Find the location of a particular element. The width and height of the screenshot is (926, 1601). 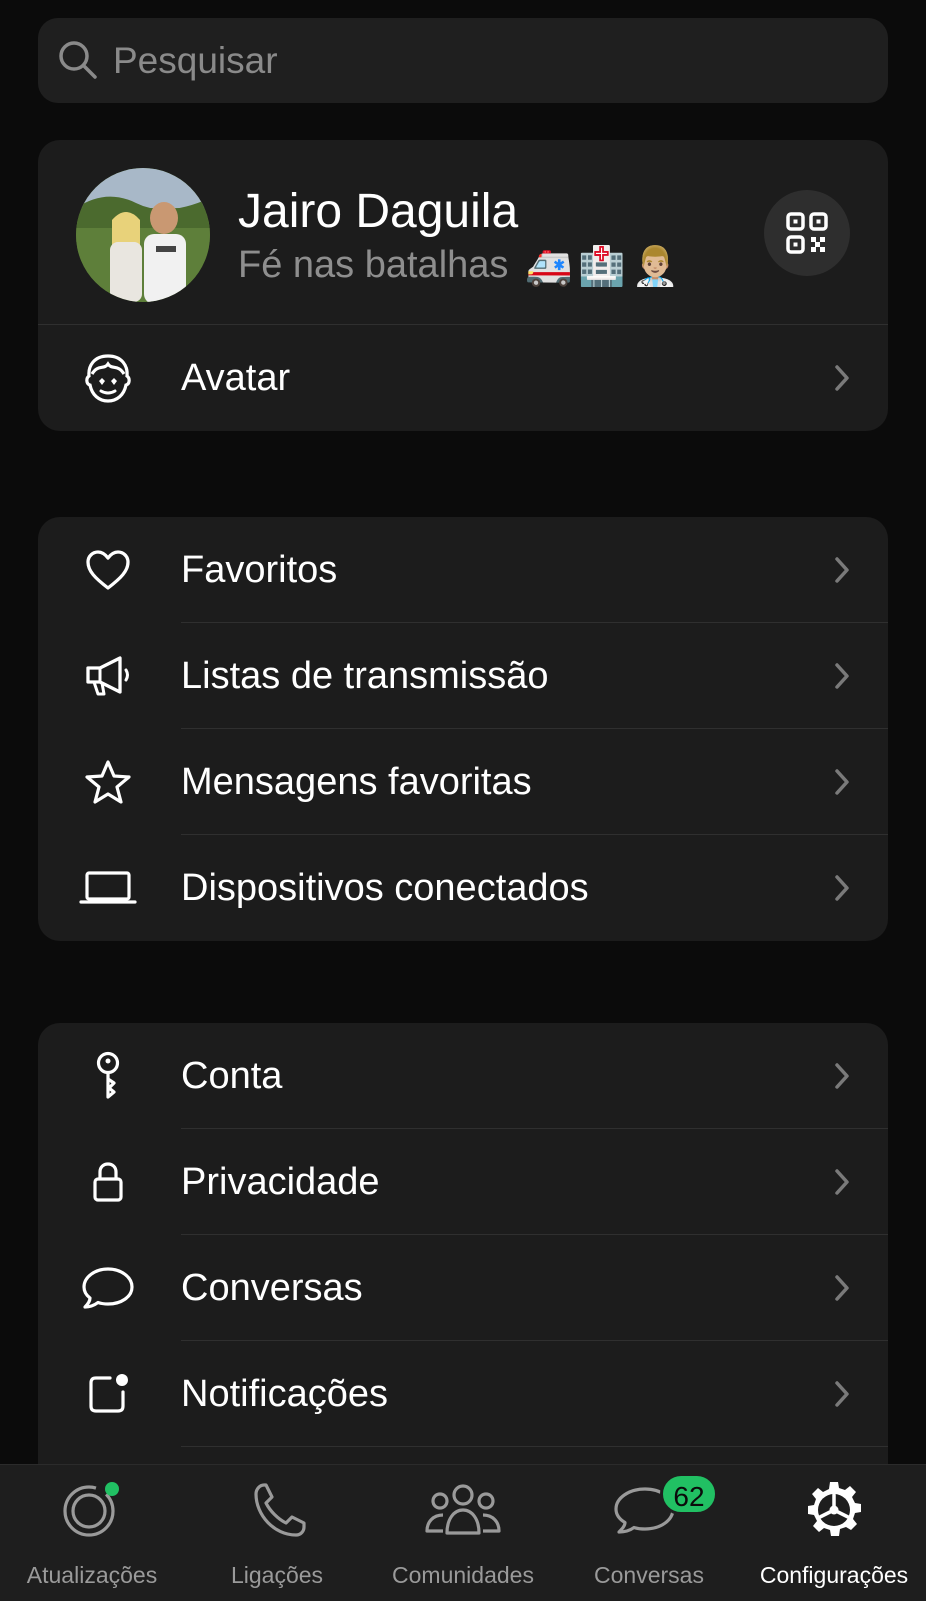

tab-chats-label: Conversas is located at coordinates (649, 1575).